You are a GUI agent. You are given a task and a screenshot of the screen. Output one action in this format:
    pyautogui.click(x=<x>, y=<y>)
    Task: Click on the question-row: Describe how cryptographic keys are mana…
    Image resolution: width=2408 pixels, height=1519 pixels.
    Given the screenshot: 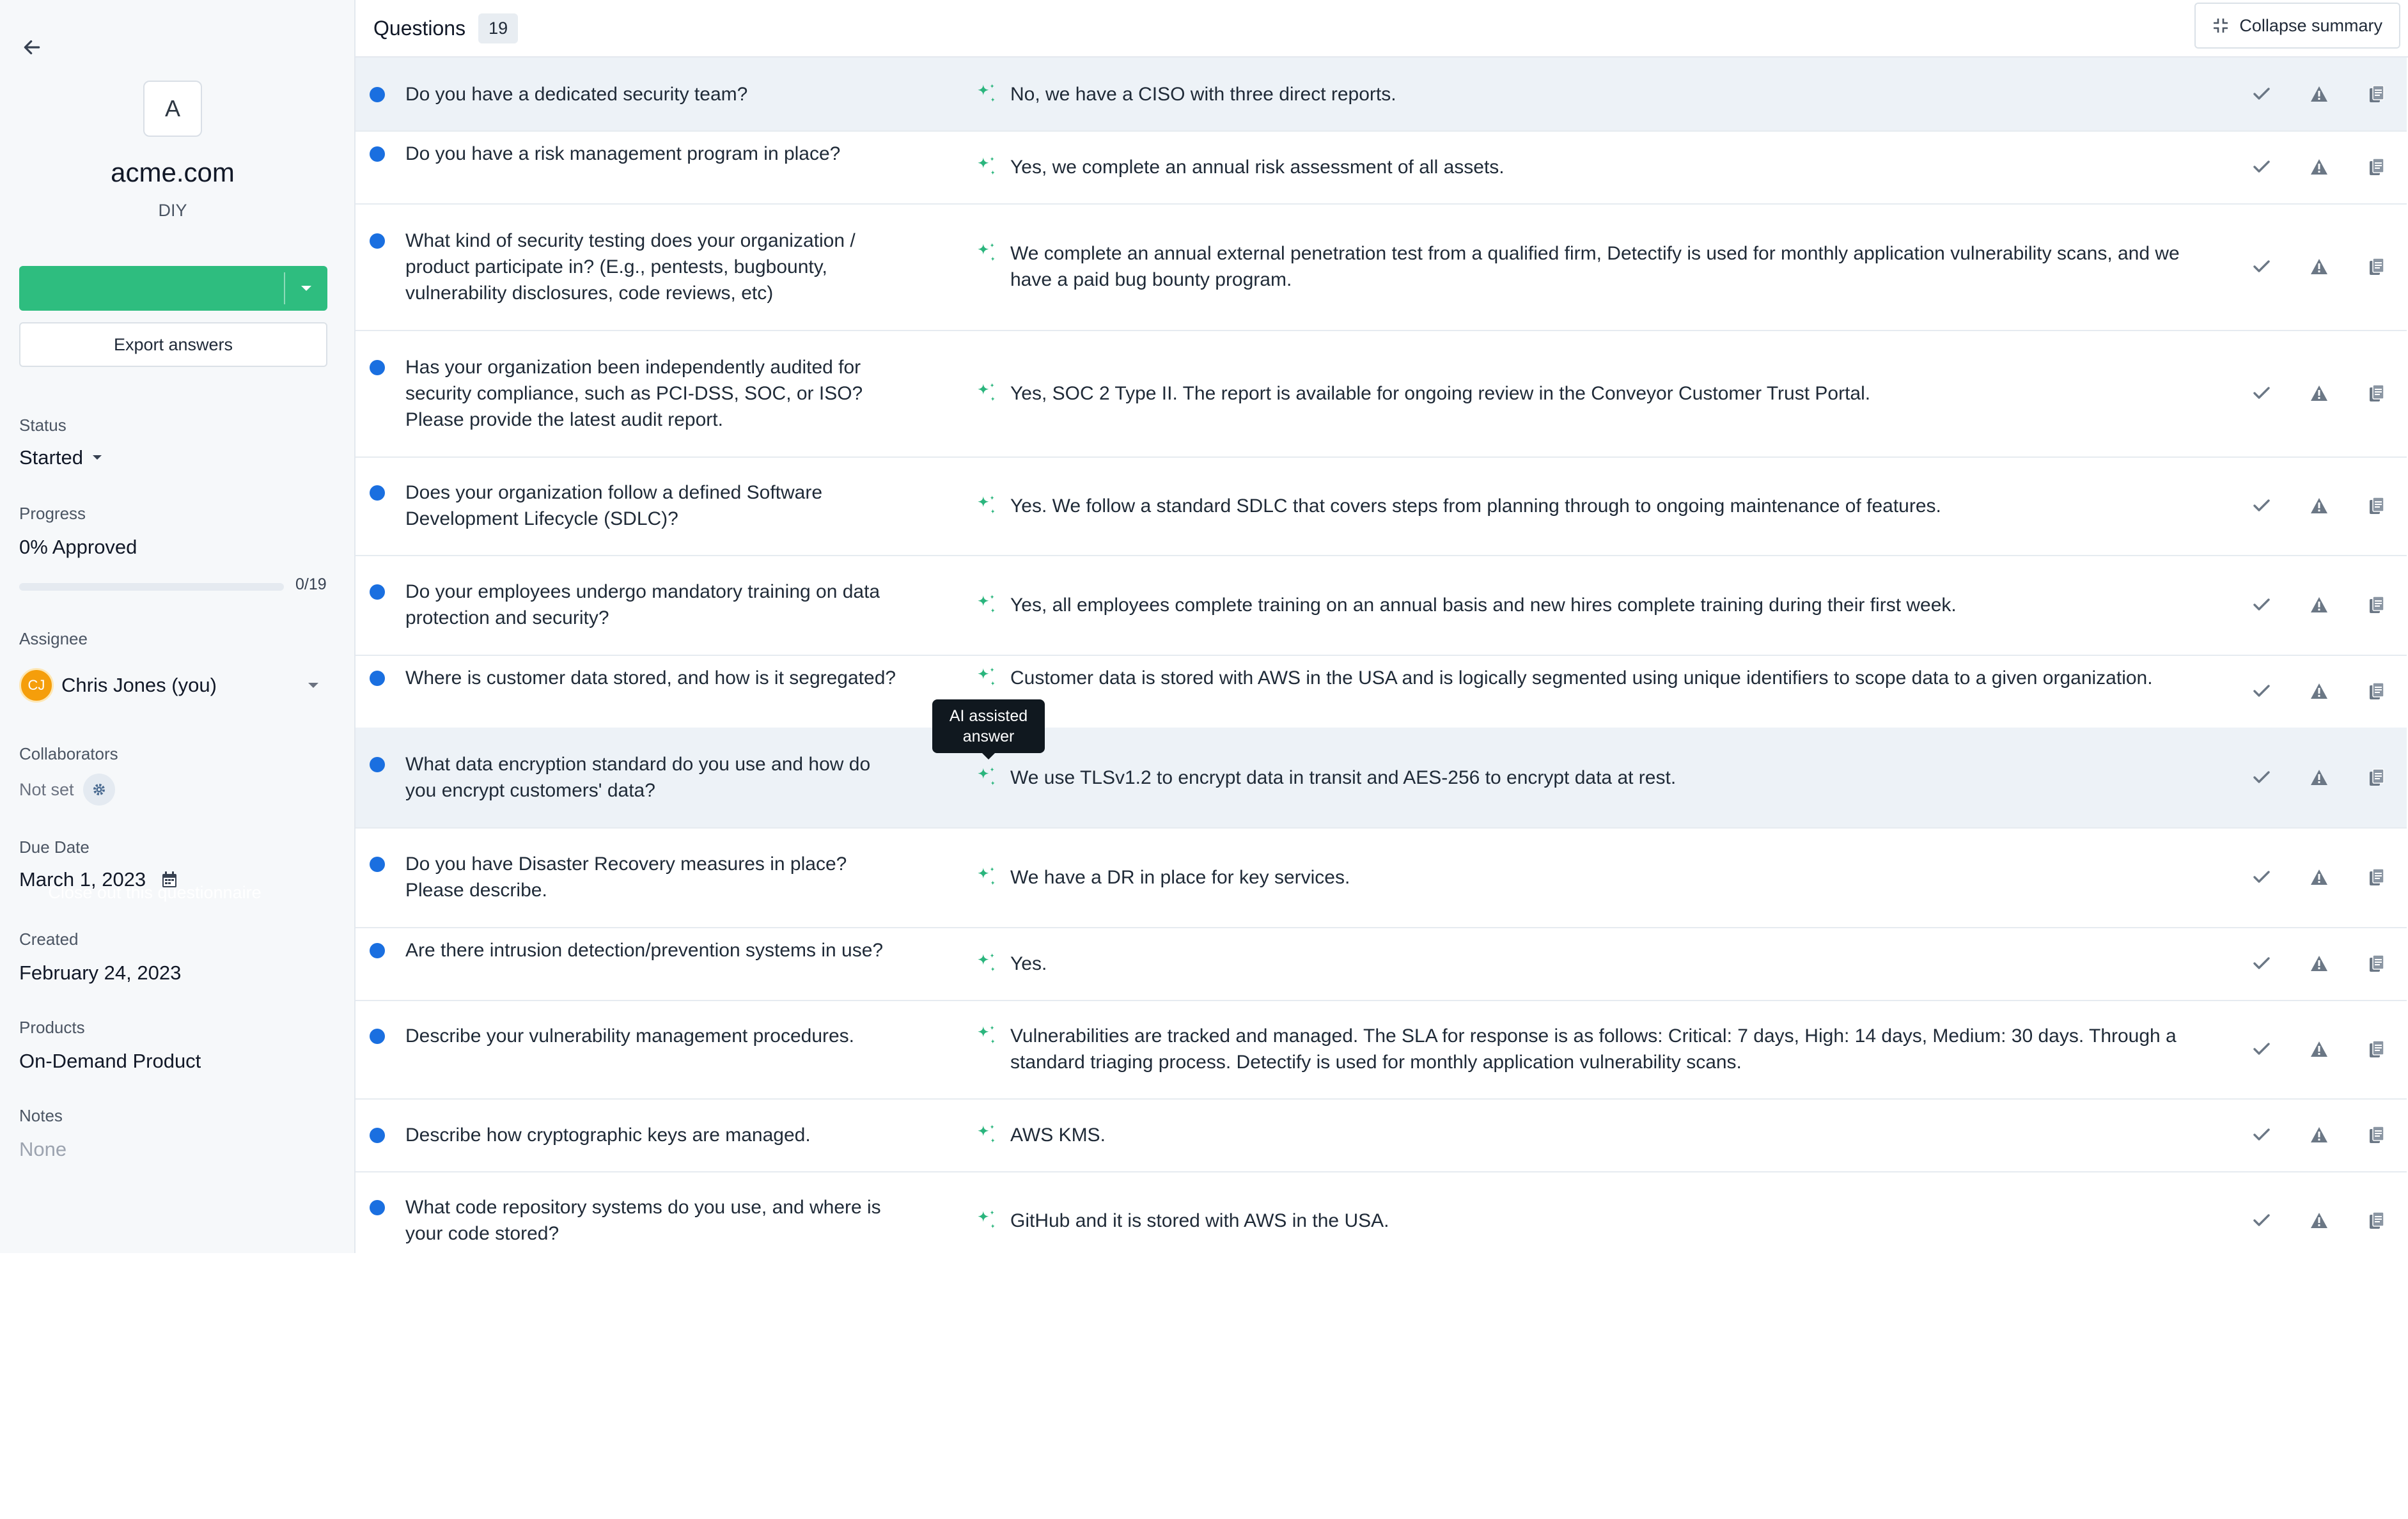 What is the action you would take?
    pyautogui.click(x=1381, y=1135)
    